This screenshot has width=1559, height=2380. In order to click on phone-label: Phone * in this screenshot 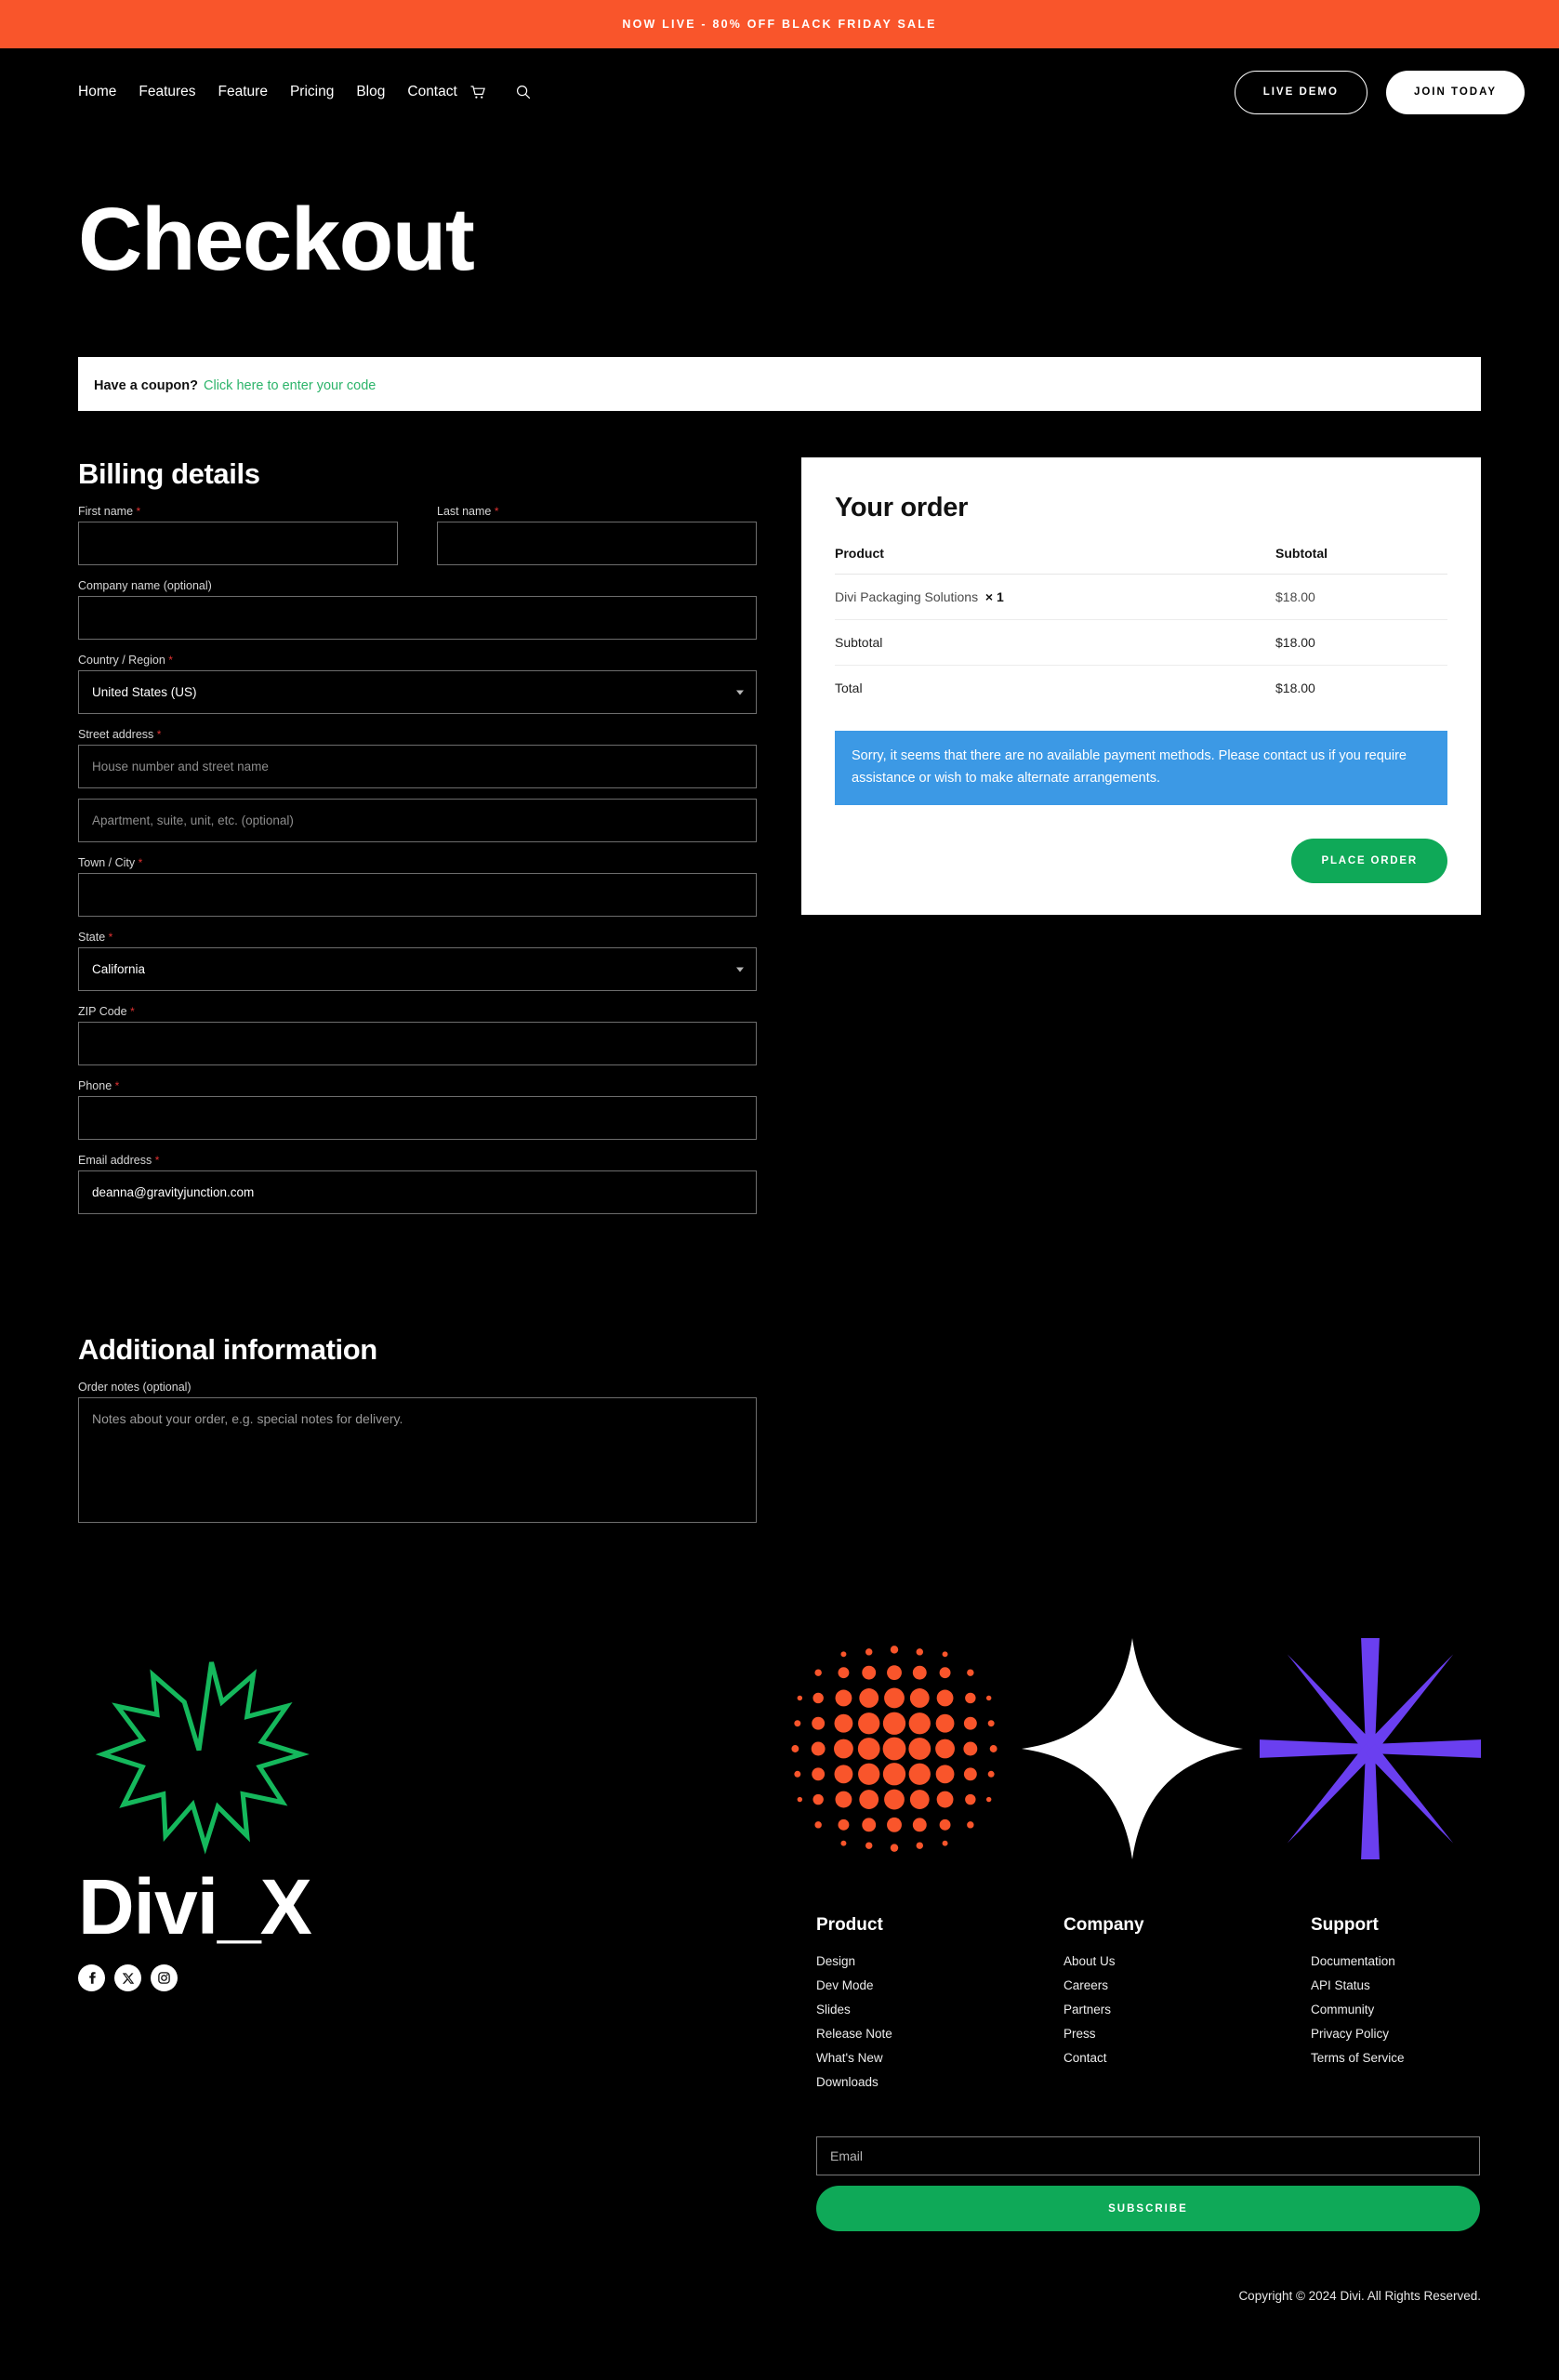, I will do `click(99, 1085)`.